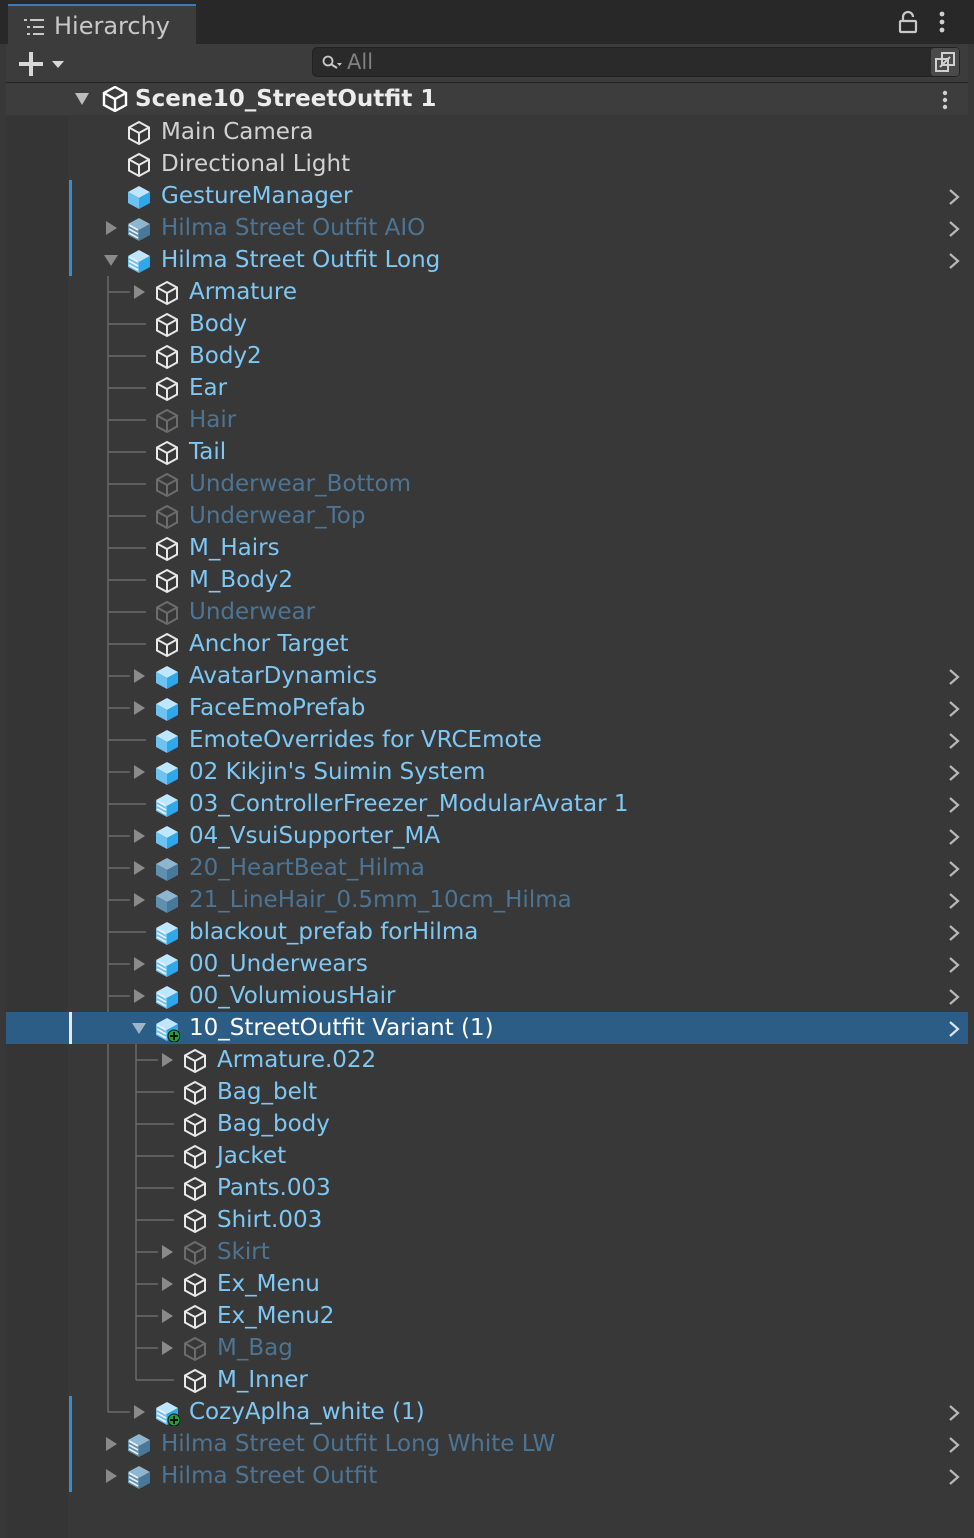 Image resolution: width=974 pixels, height=1538 pixels. I want to click on hierarchy-row: Ex_Menu2, so click(487, 1316).